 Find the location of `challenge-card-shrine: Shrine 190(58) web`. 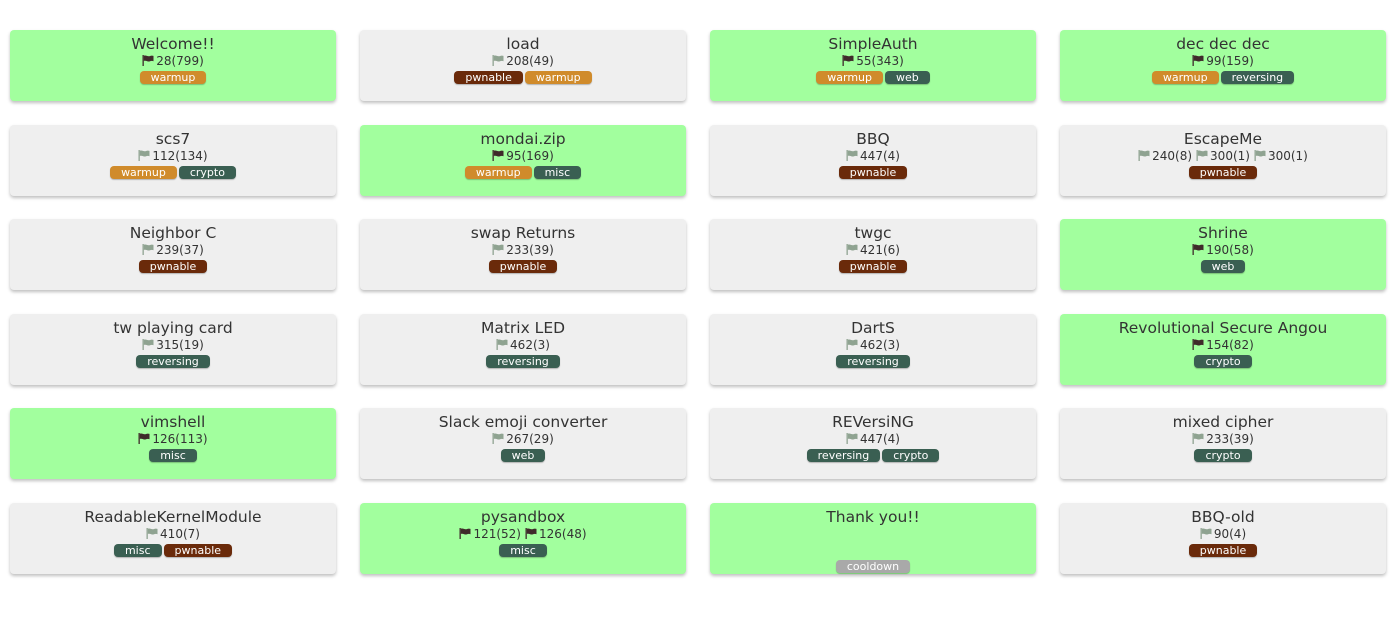

challenge-card-shrine: Shrine 190(58) web is located at coordinates (1223, 254).